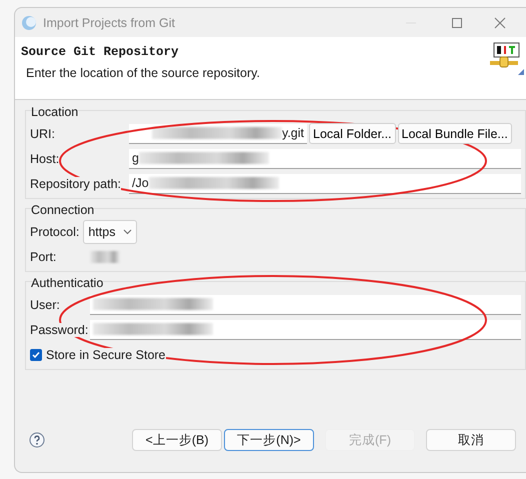 The height and width of the screenshot is (479, 526). What do you see at coordinates (76, 183) in the screenshot?
I see `field-label: Repository path:` at bounding box center [76, 183].